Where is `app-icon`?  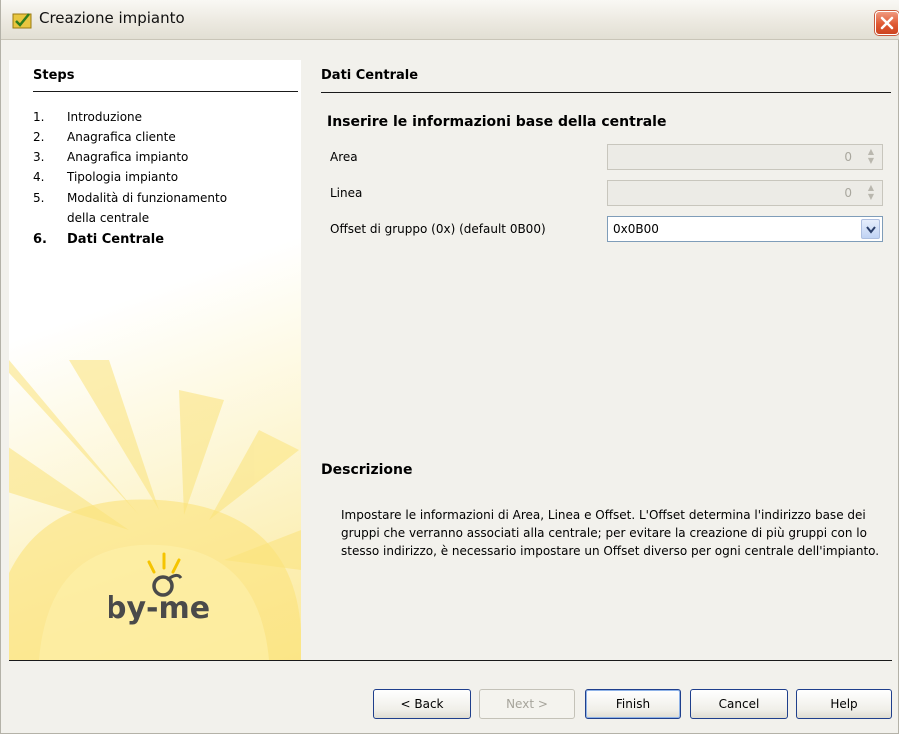 app-icon is located at coordinates (22, 21).